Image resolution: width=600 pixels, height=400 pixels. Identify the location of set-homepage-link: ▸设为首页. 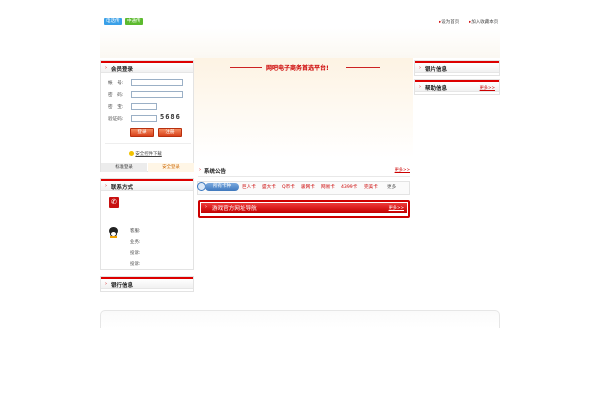
(449, 22).